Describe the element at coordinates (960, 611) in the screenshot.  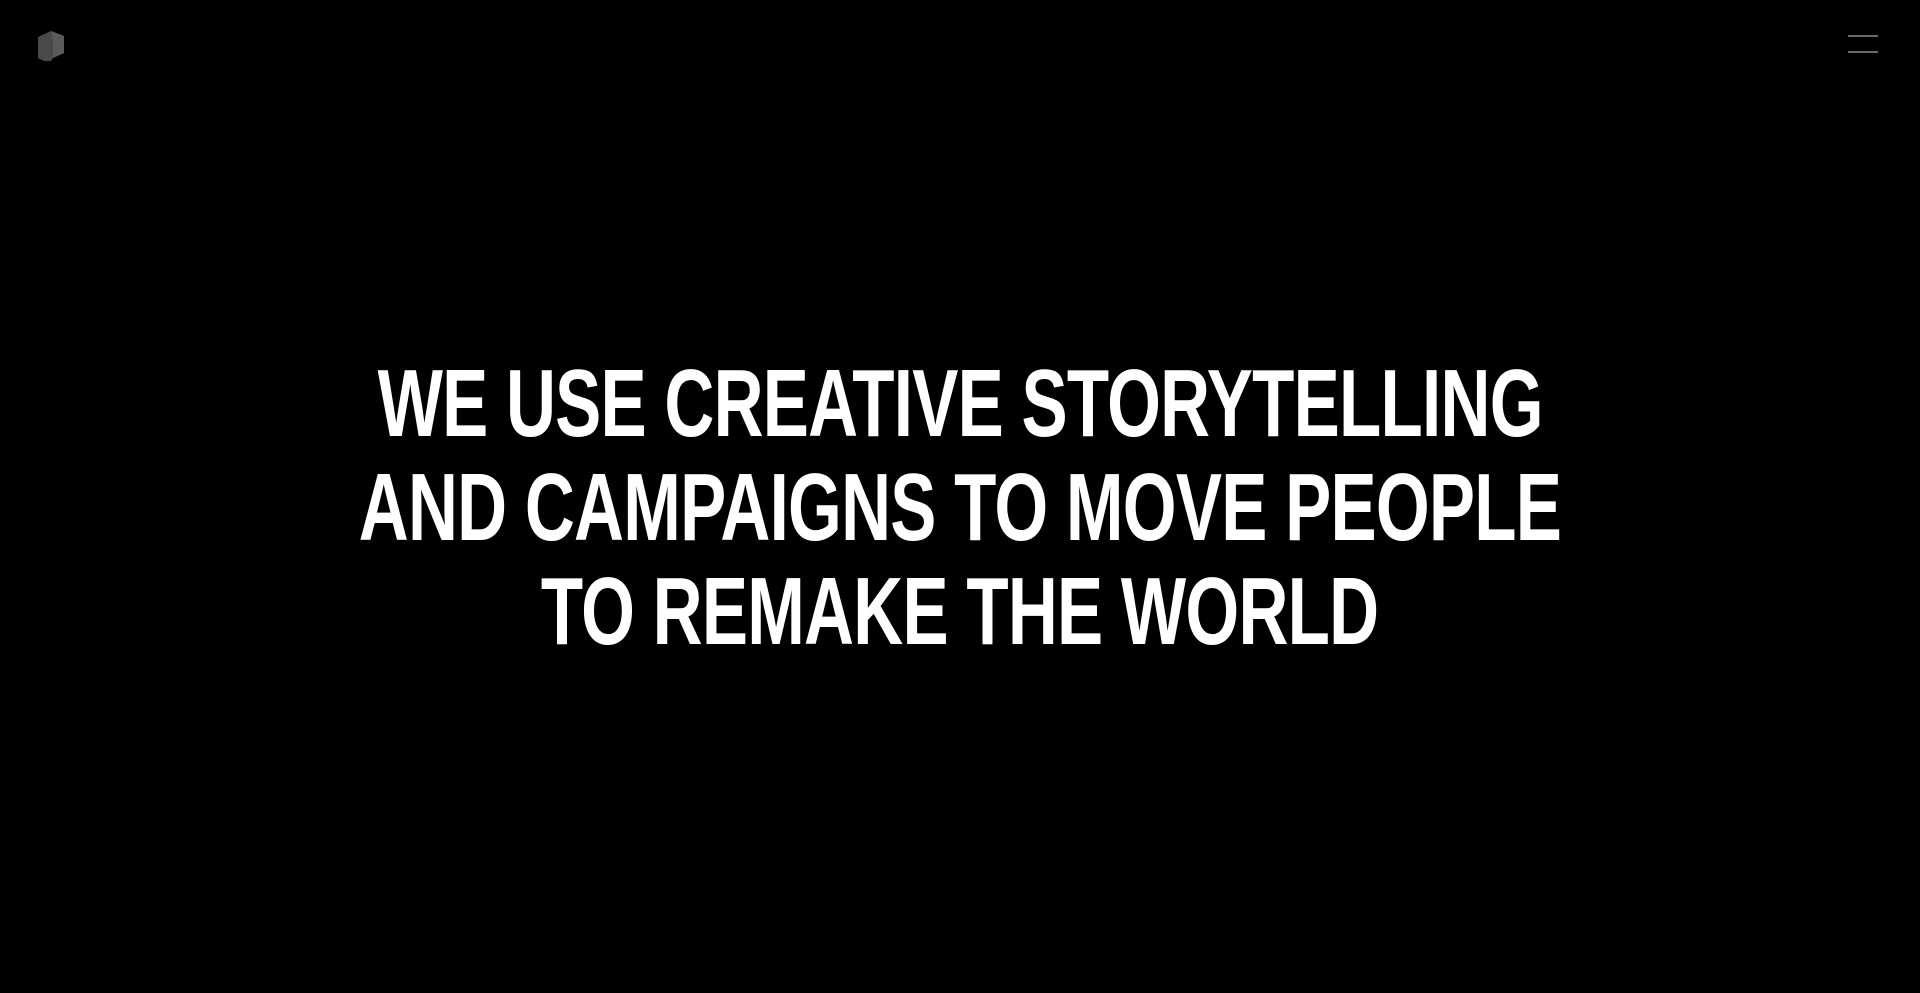
I see `hero-line-3: TO REMAKE THE WORLD` at that location.